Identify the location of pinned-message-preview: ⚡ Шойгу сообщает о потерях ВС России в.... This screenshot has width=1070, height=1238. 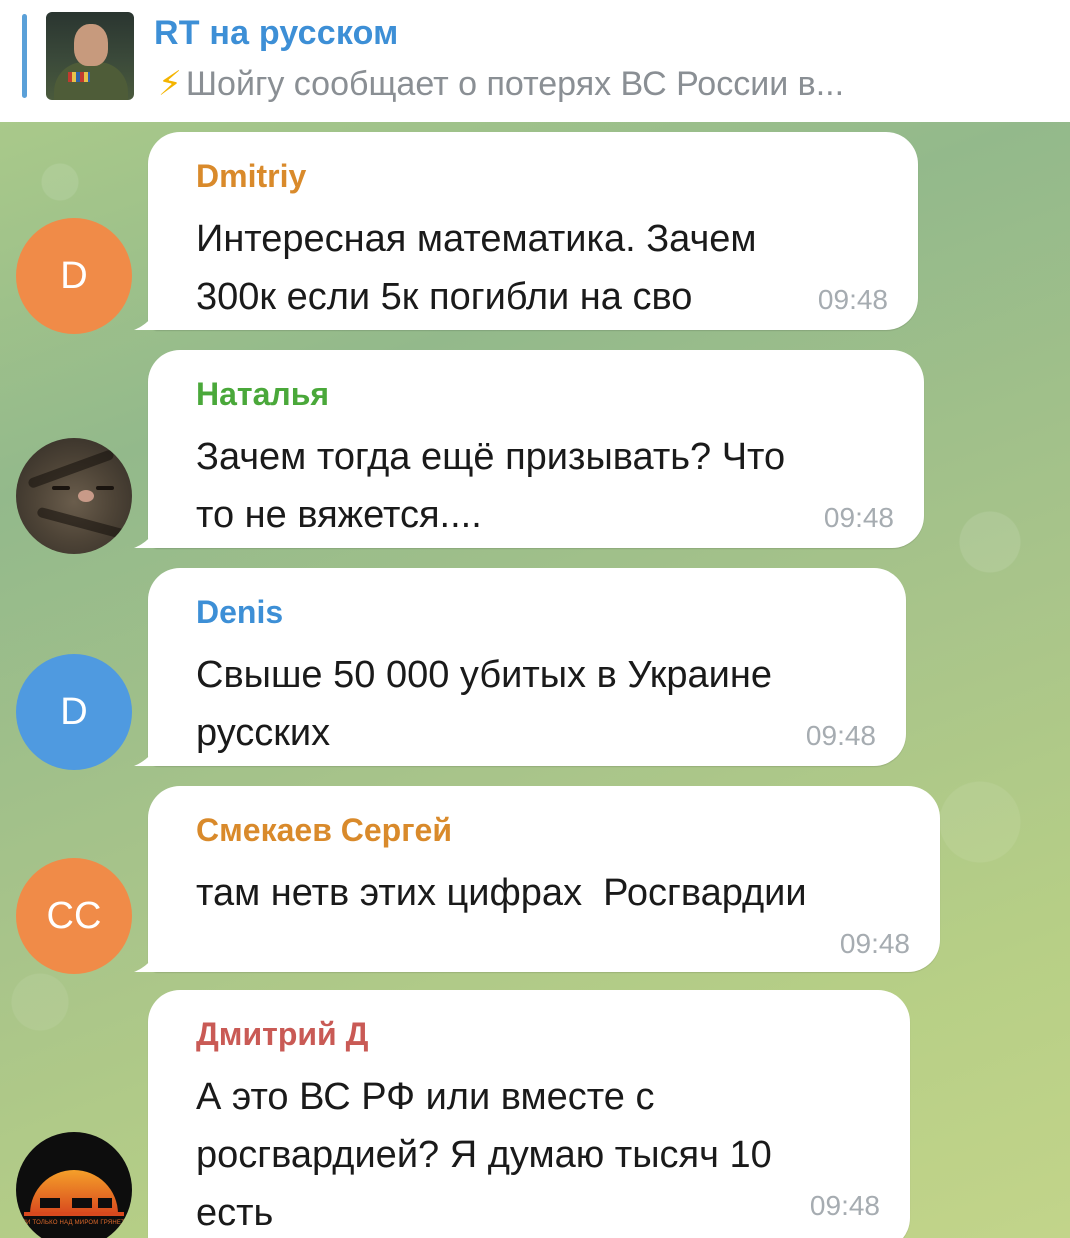
(501, 84).